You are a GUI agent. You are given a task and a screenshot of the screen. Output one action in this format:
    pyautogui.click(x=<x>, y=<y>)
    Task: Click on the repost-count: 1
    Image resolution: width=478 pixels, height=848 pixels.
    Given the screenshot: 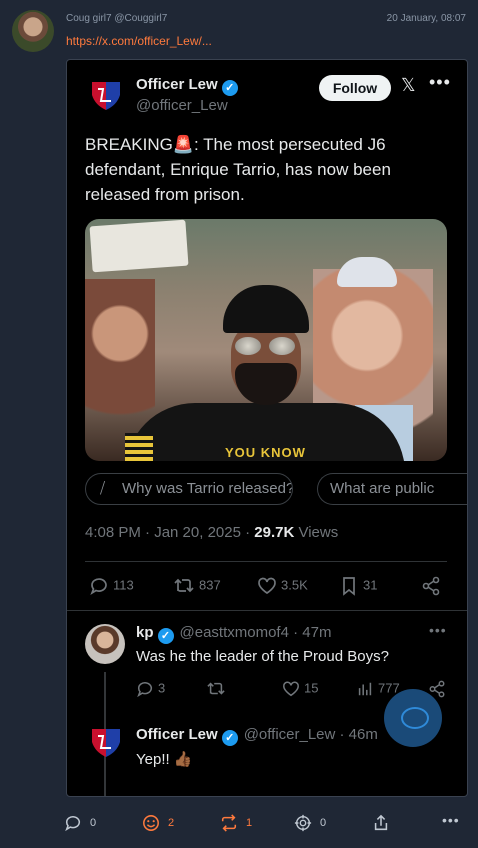 What is the action you would take?
    pyautogui.click(x=249, y=822)
    